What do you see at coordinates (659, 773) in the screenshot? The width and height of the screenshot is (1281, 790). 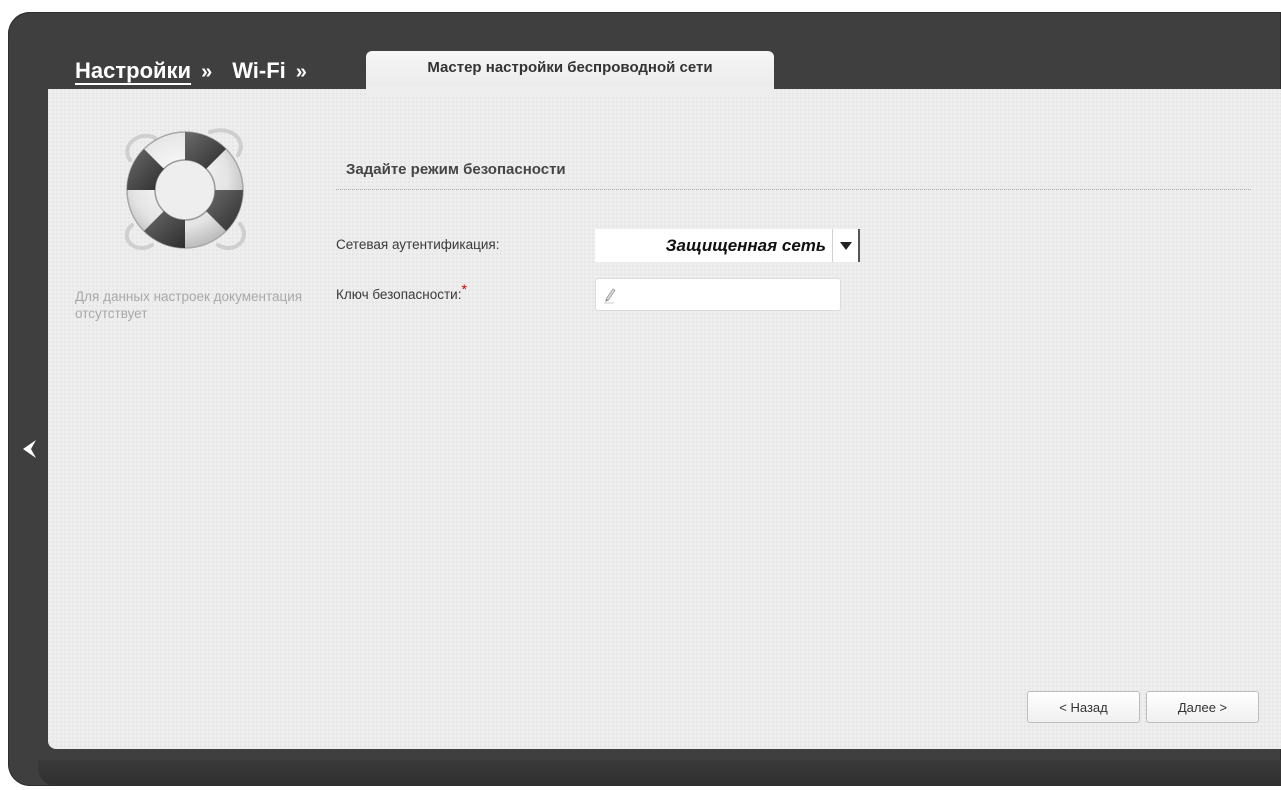 I see `frame-bottom-shade` at bounding box center [659, 773].